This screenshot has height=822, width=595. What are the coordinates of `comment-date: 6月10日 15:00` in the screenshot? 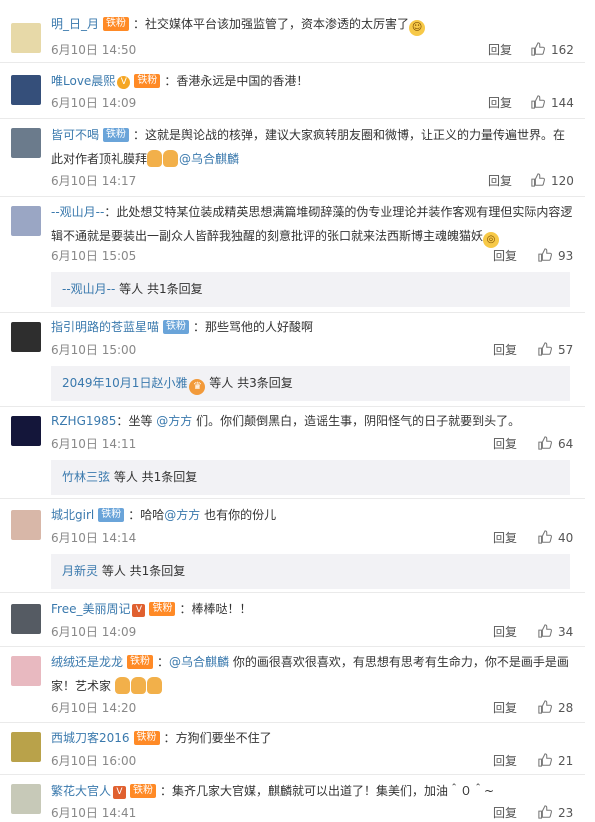 It's located at (94, 350).